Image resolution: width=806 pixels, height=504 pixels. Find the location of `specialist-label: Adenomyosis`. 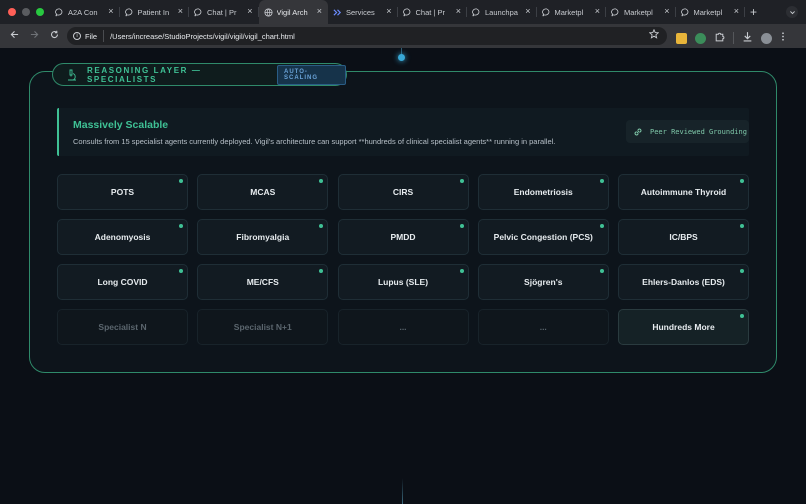

specialist-label: Adenomyosis is located at coordinates (122, 237).